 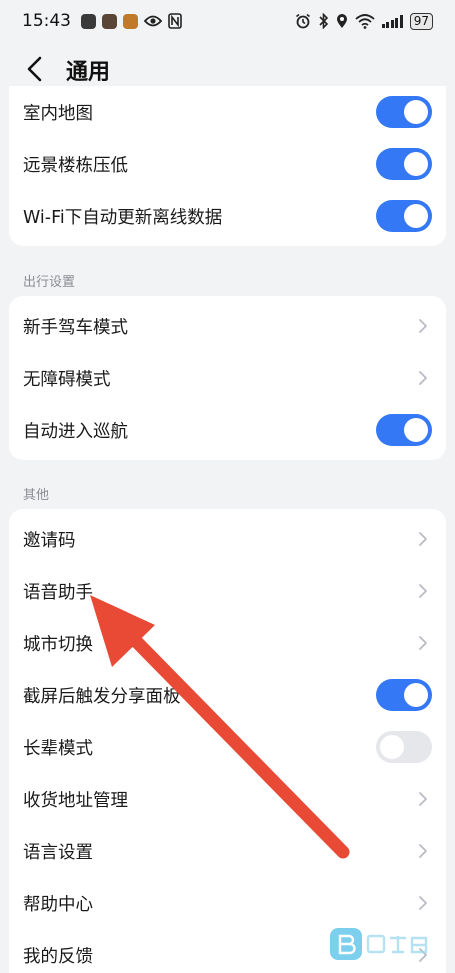 I want to click on watermark-glyph-icon, so click(x=397, y=944).